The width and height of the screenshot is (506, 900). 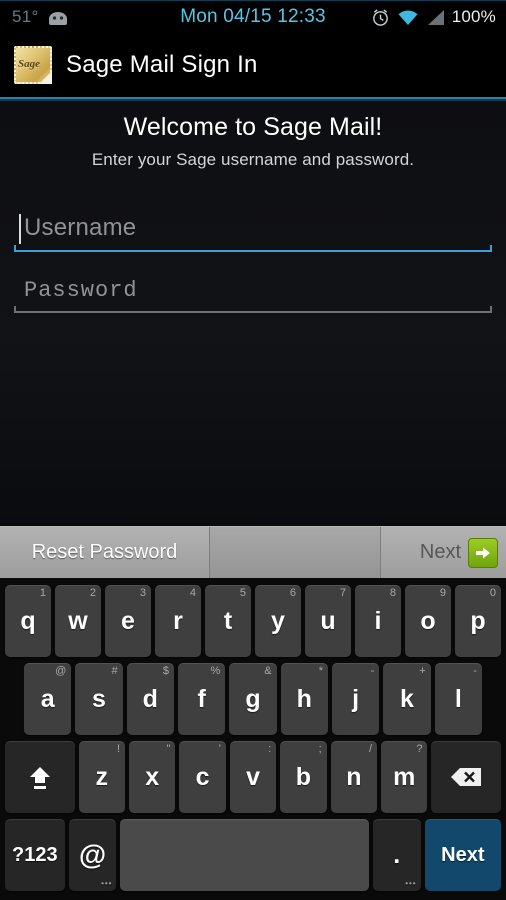 I want to click on key-m-label: m, so click(x=404, y=776).